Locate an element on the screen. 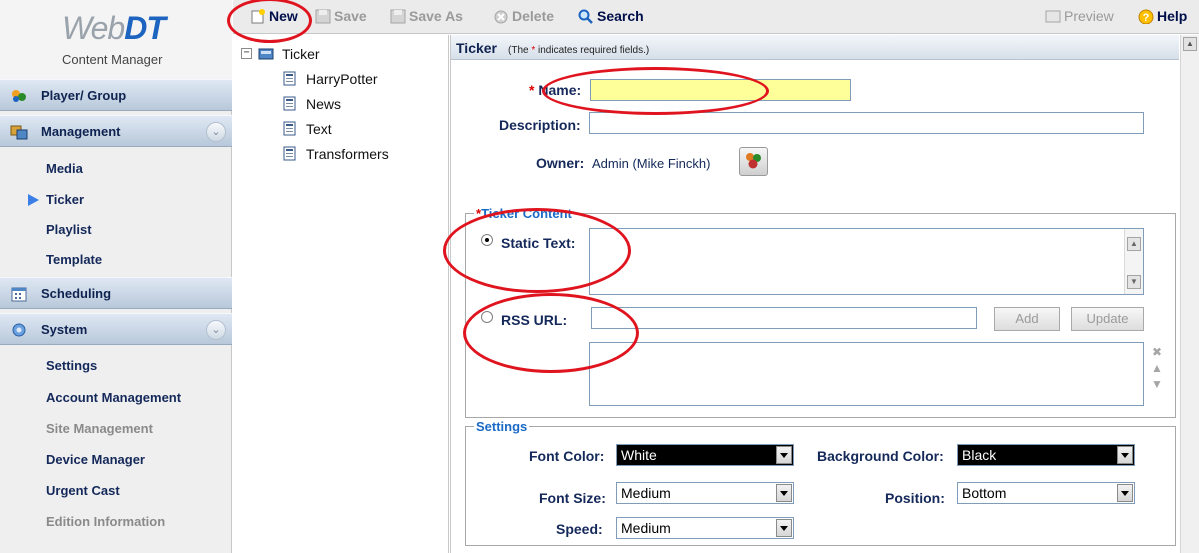 This screenshot has height=553, width=1199. nav-system: System ⌄ is located at coordinates (116, 329).